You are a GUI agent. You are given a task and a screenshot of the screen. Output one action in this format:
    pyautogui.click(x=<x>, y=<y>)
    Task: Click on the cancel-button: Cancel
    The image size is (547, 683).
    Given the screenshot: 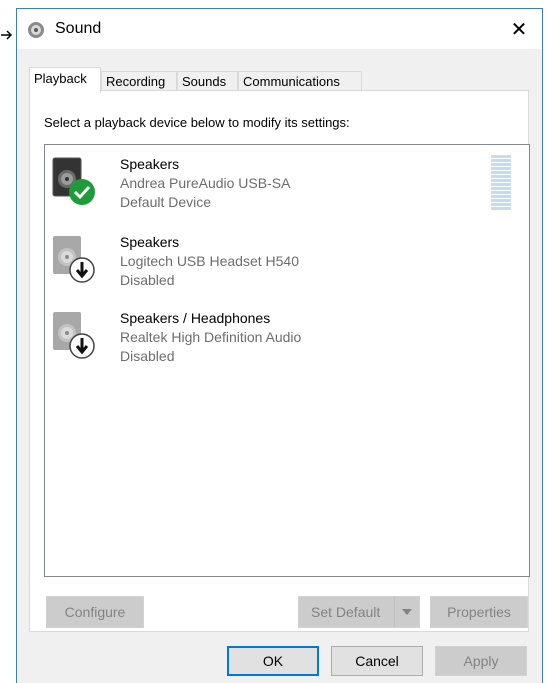 What is the action you would take?
    pyautogui.click(x=377, y=661)
    